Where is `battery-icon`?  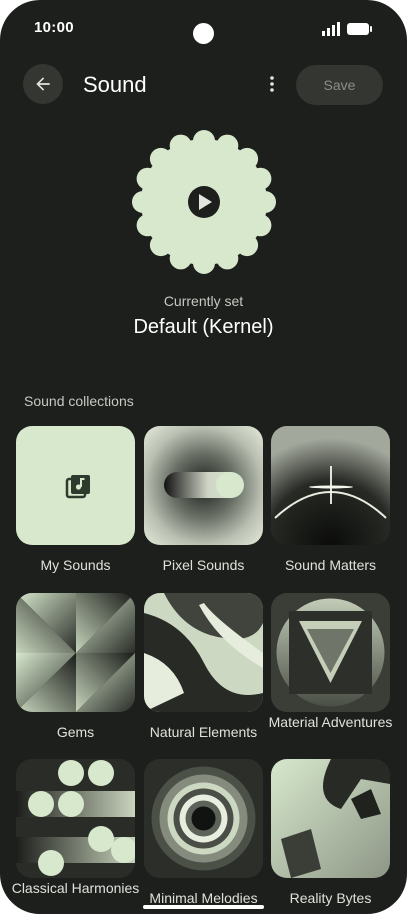 battery-icon is located at coordinates (359, 29).